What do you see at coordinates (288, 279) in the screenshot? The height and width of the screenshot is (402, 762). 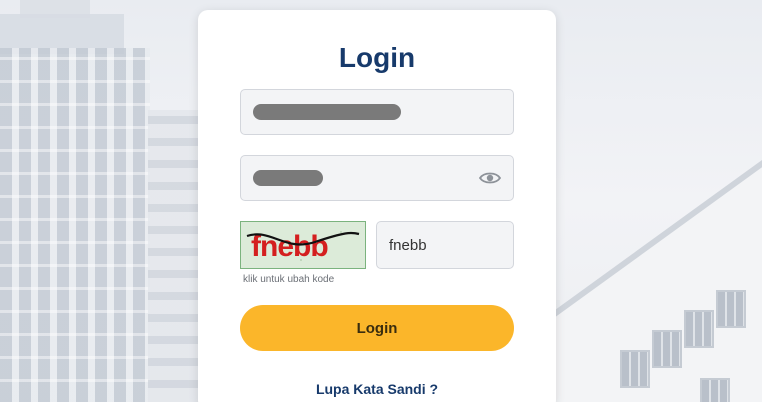 I see `captcha-refresh-hint: klik untuk ubah kode` at bounding box center [288, 279].